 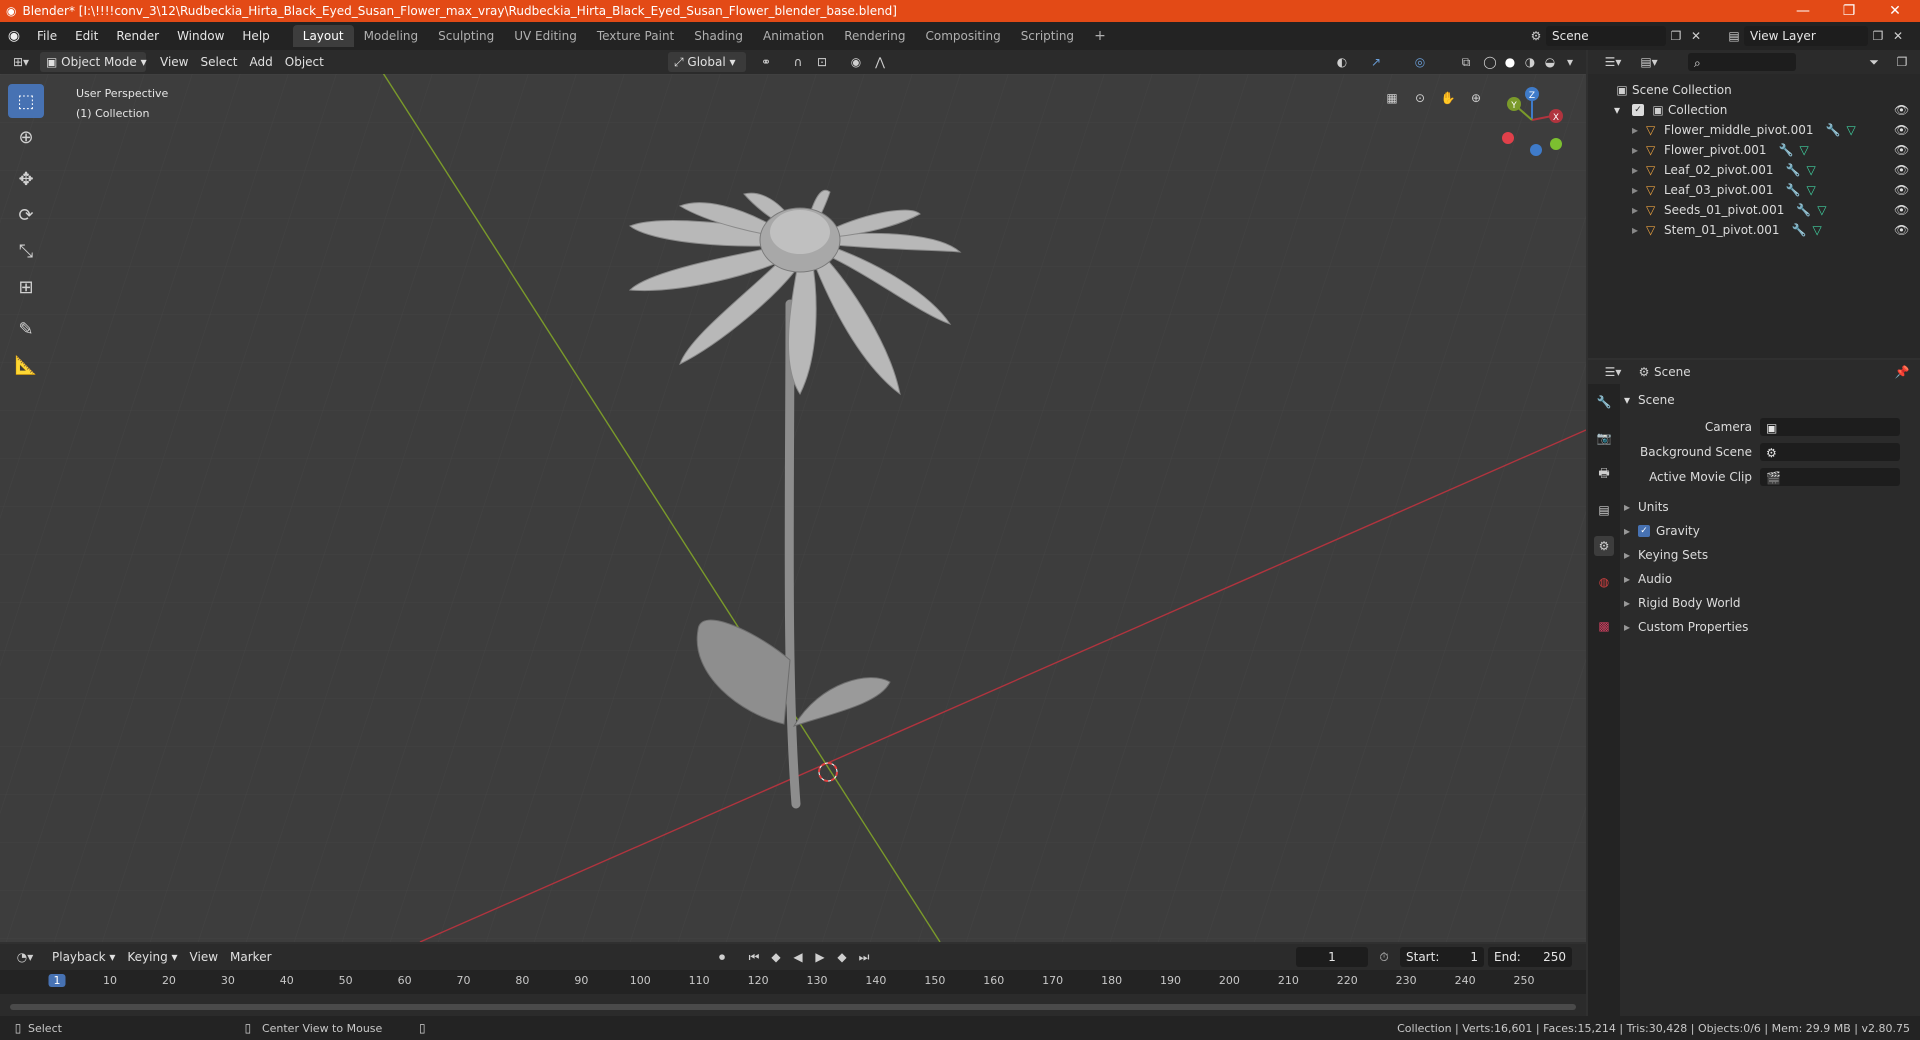 What do you see at coordinates (880, 62) in the screenshot?
I see `falloff-icon: ⋀` at bounding box center [880, 62].